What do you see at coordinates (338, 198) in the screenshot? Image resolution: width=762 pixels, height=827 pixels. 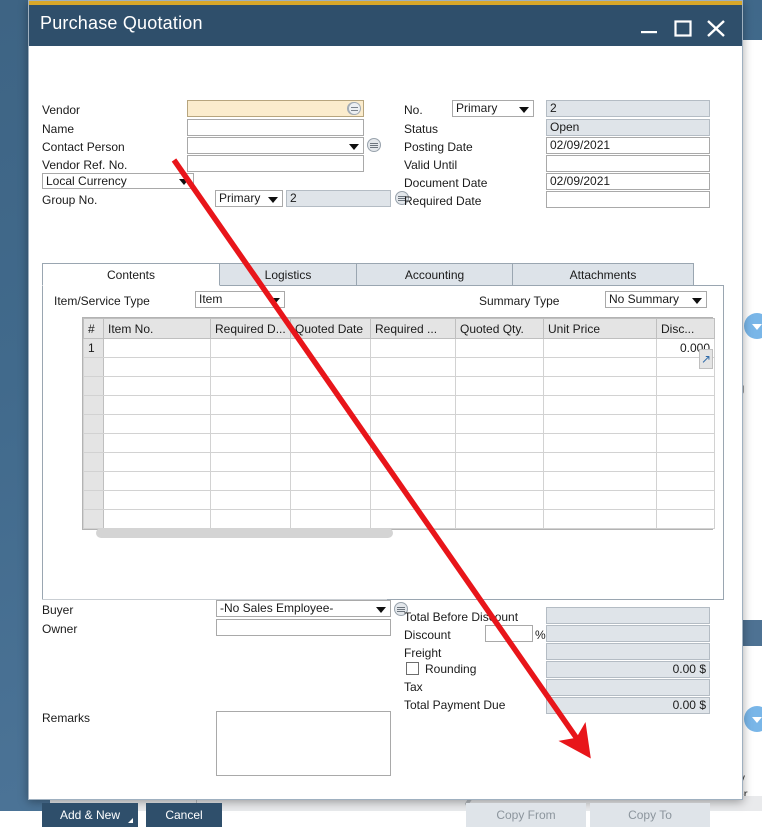 I see `group-no-input: 2` at bounding box center [338, 198].